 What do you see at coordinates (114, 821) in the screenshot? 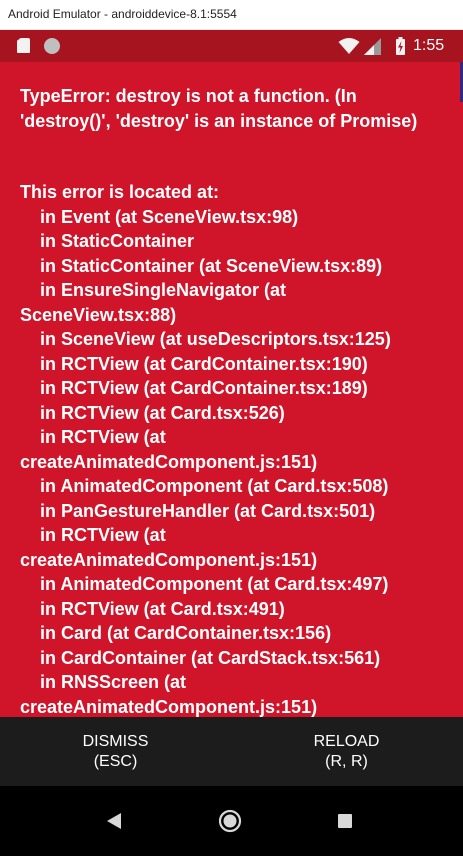
I see `back-icon` at bounding box center [114, 821].